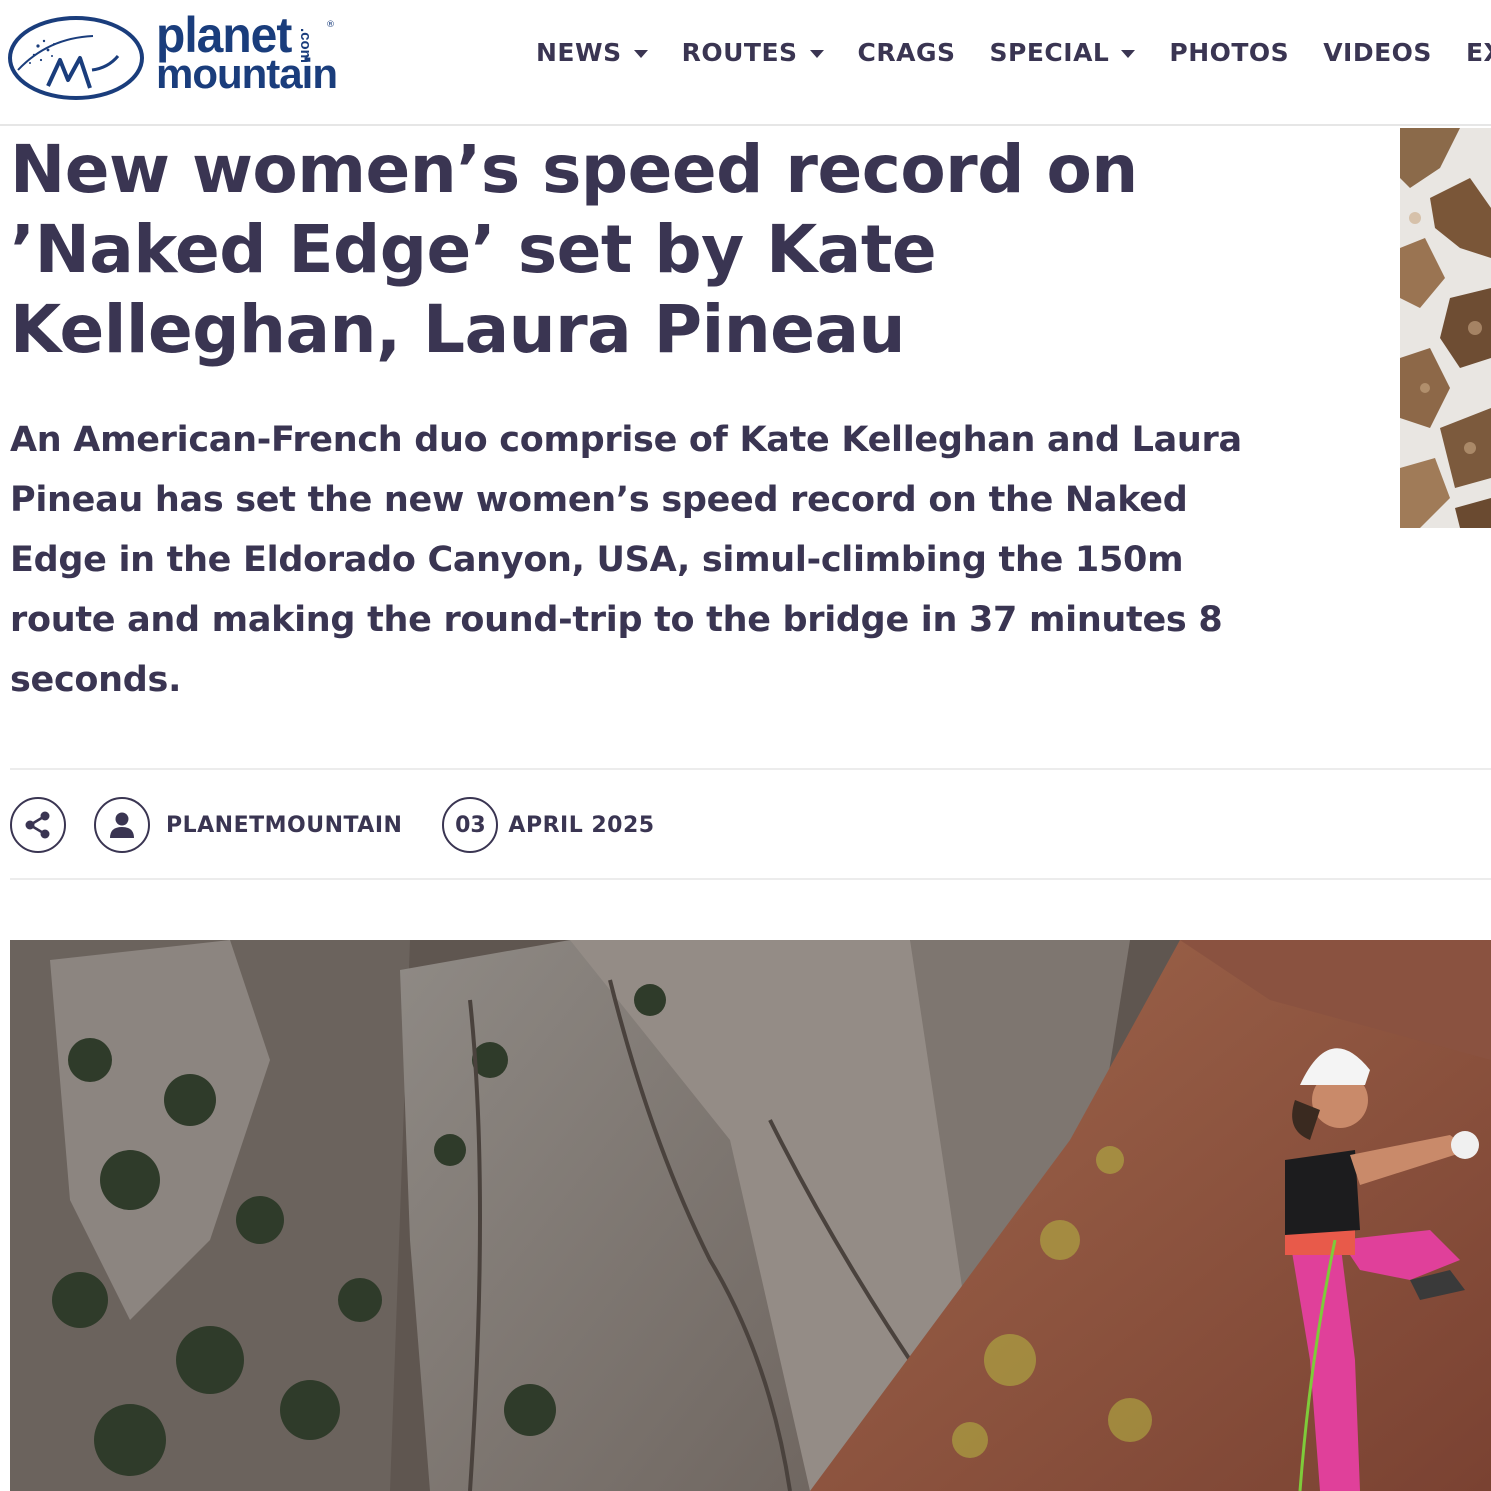 Image resolution: width=1491 pixels, height=1491 pixels. Describe the element at coordinates (76, 58) in the screenshot. I see `mountain-logo-icon` at that location.